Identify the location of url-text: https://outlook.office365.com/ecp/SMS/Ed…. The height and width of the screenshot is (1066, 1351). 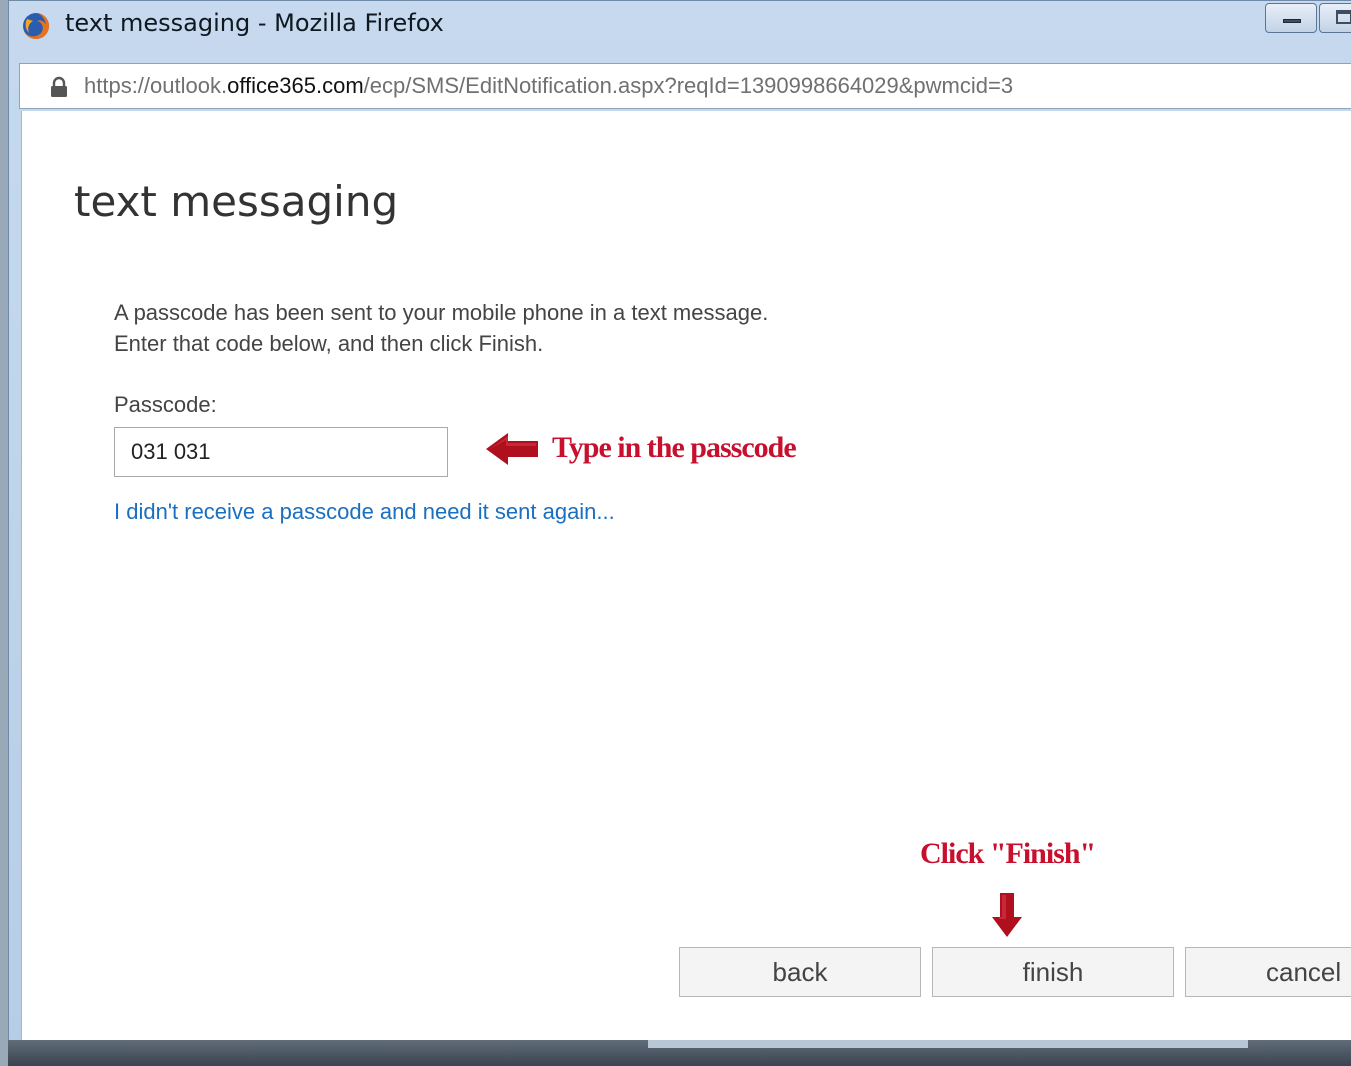
(548, 86).